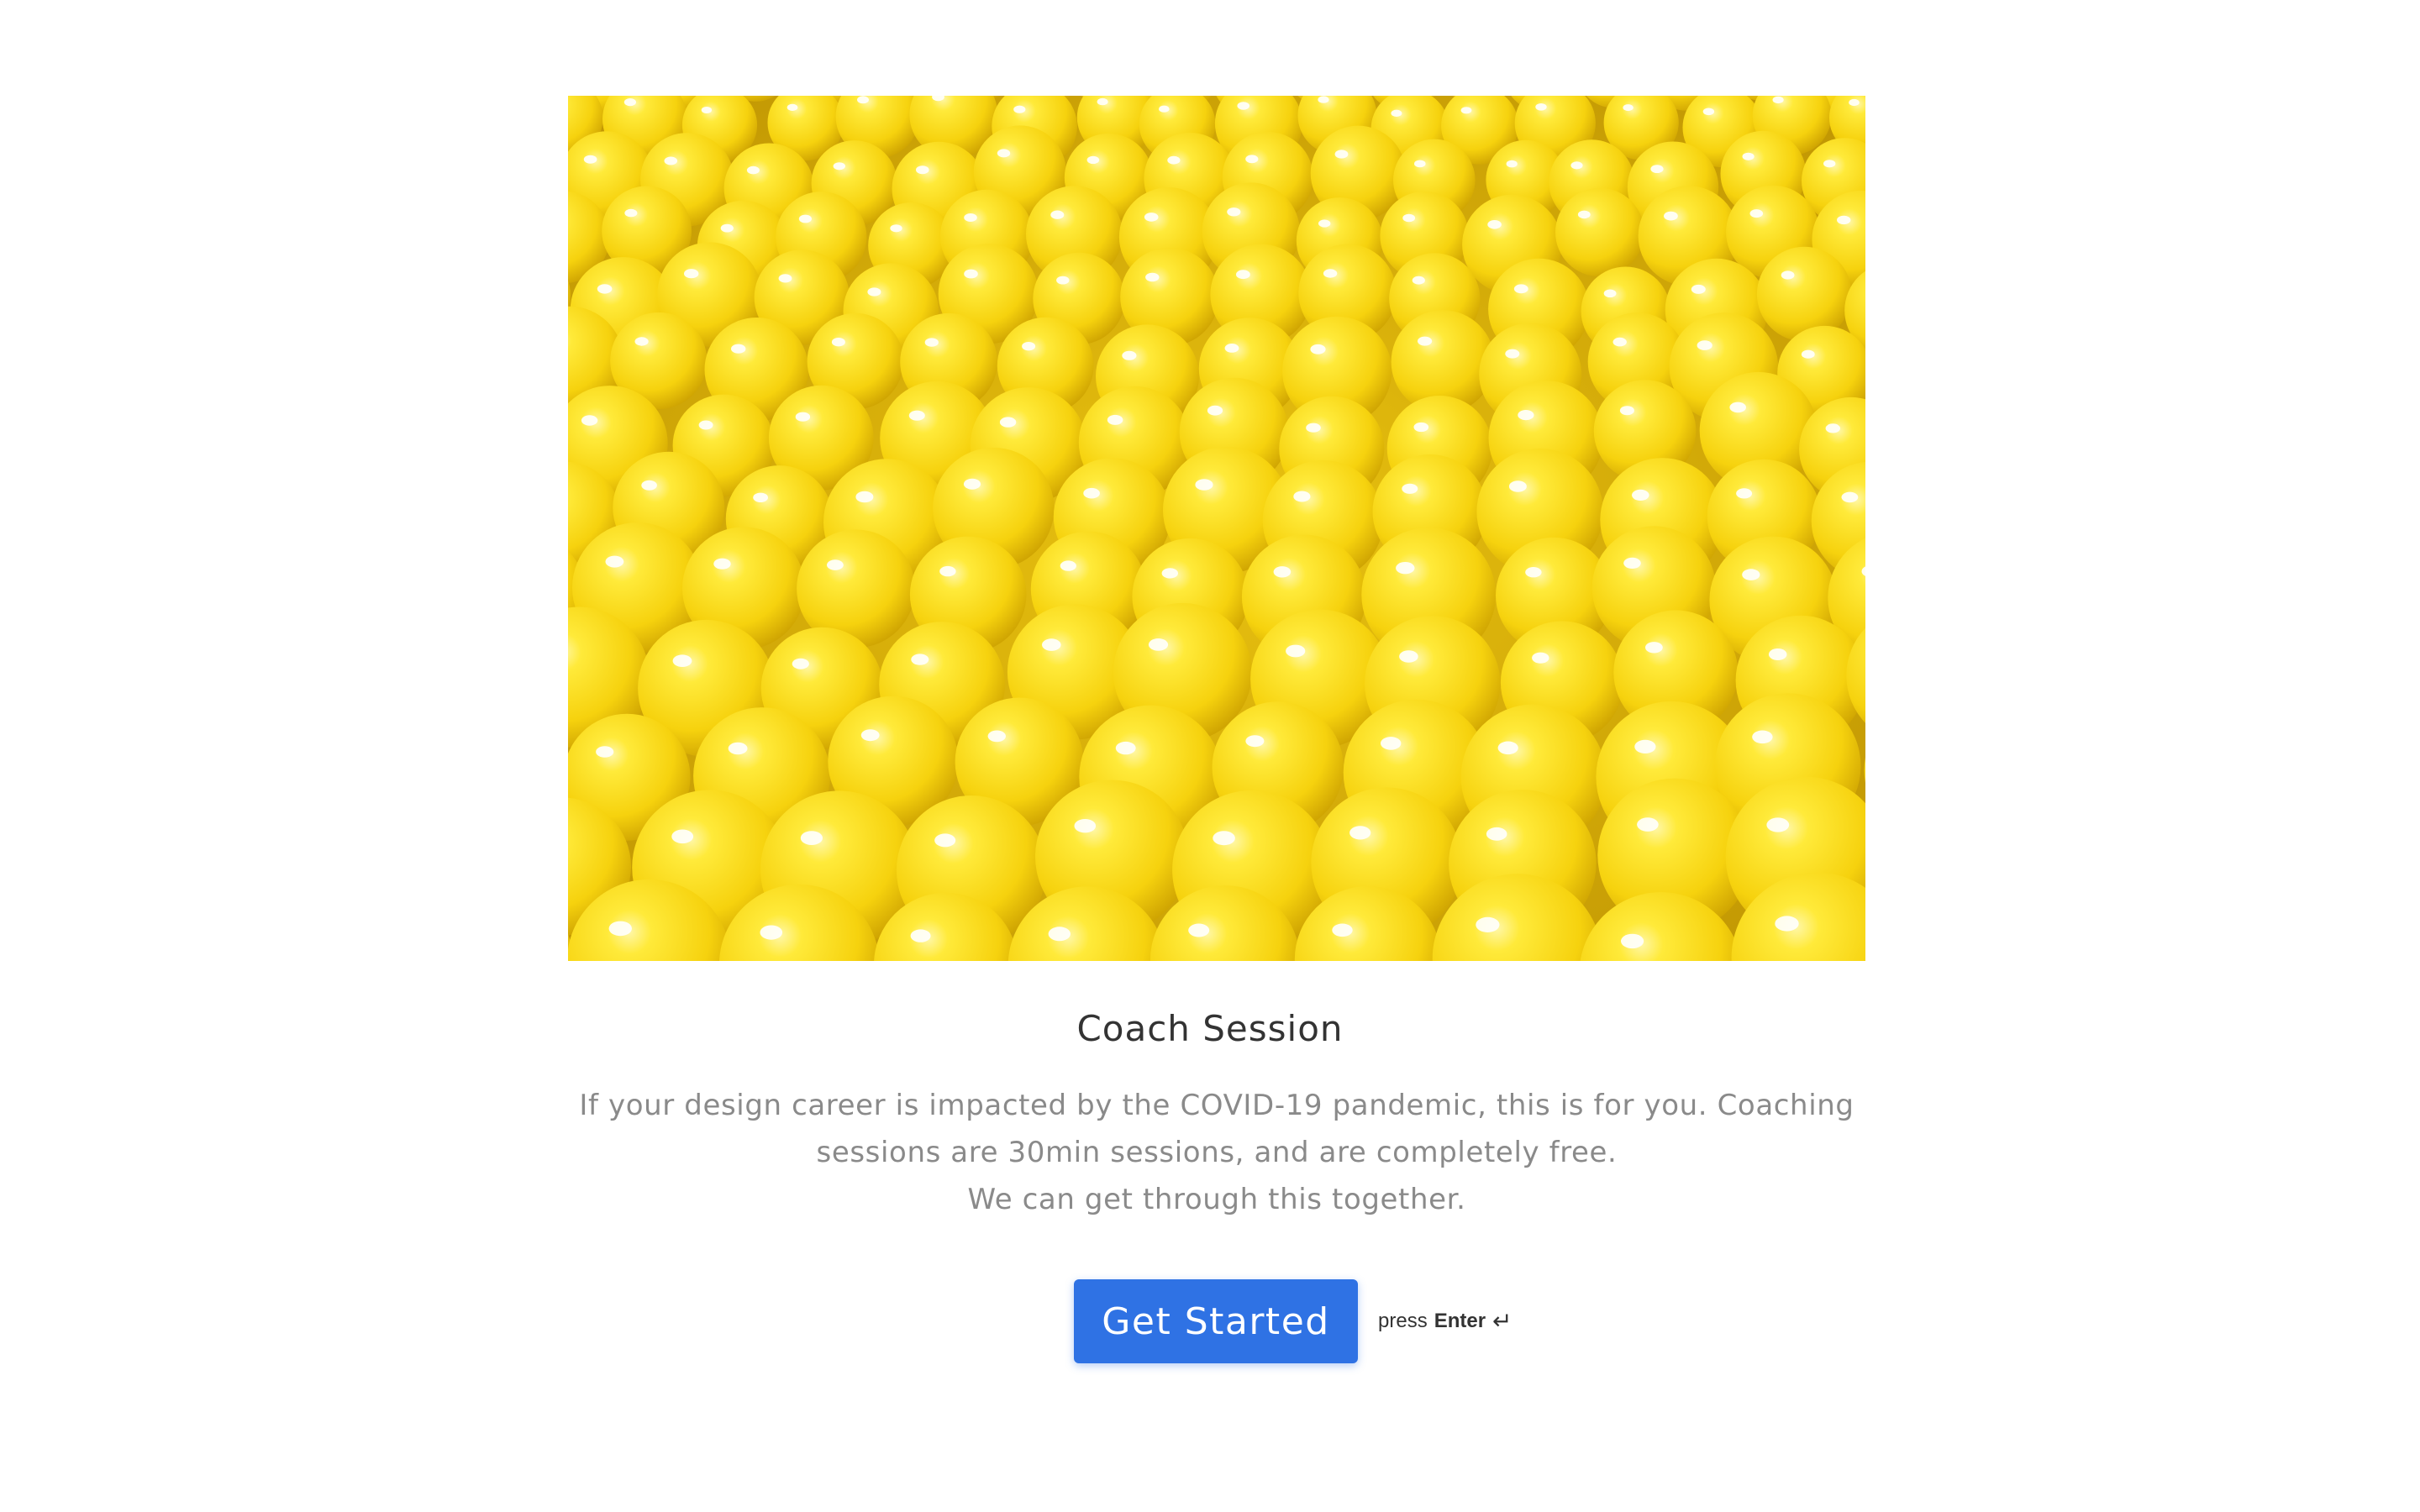 Image resolution: width=2420 pixels, height=1512 pixels. I want to click on ball-shape, so click(1804, 294).